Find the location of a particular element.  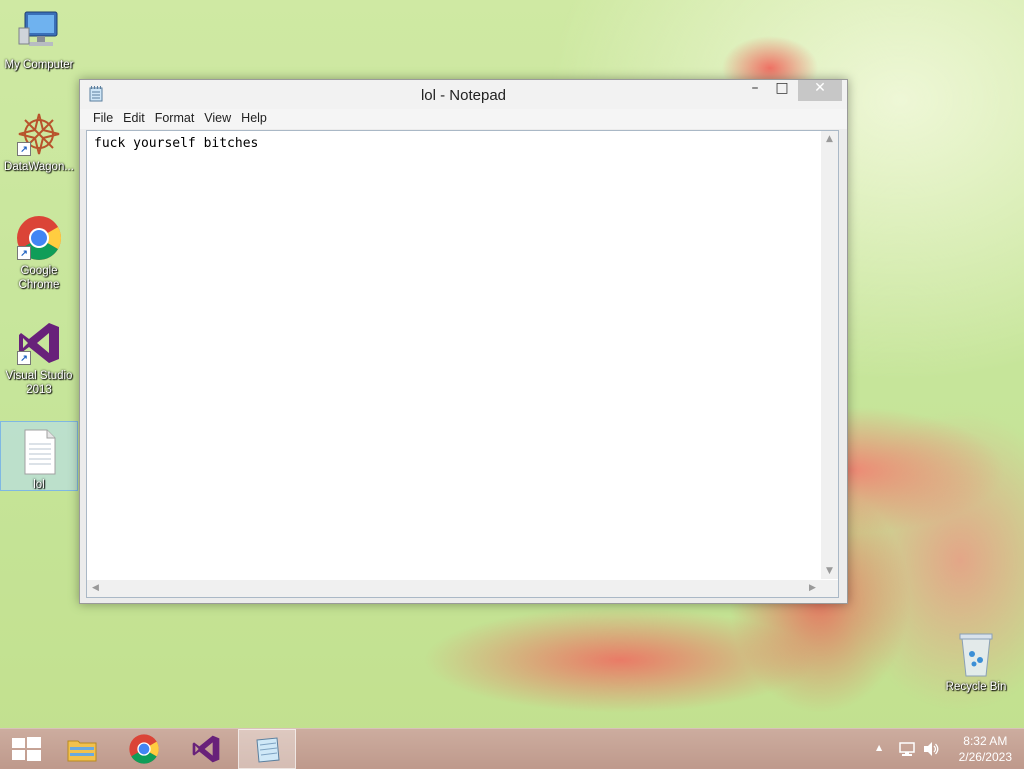

desktop-icon-google-chrome: ↗ Google Chrome is located at coordinates (39, 253).